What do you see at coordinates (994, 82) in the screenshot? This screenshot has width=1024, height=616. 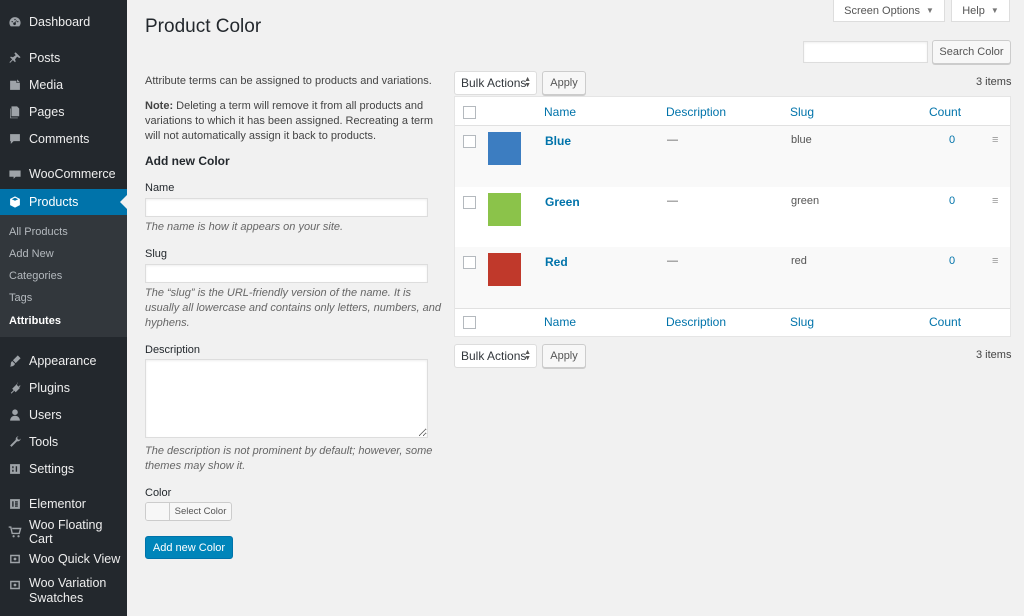 I see `items-count-top: 3 items` at bounding box center [994, 82].